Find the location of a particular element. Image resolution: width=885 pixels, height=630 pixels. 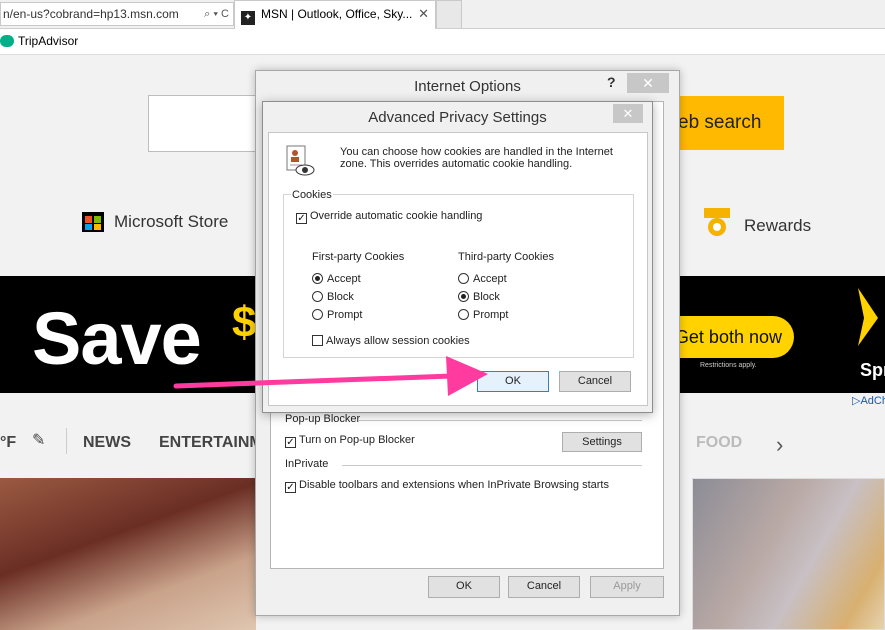

web-search-button: eb search is located at coordinates (723, 123).